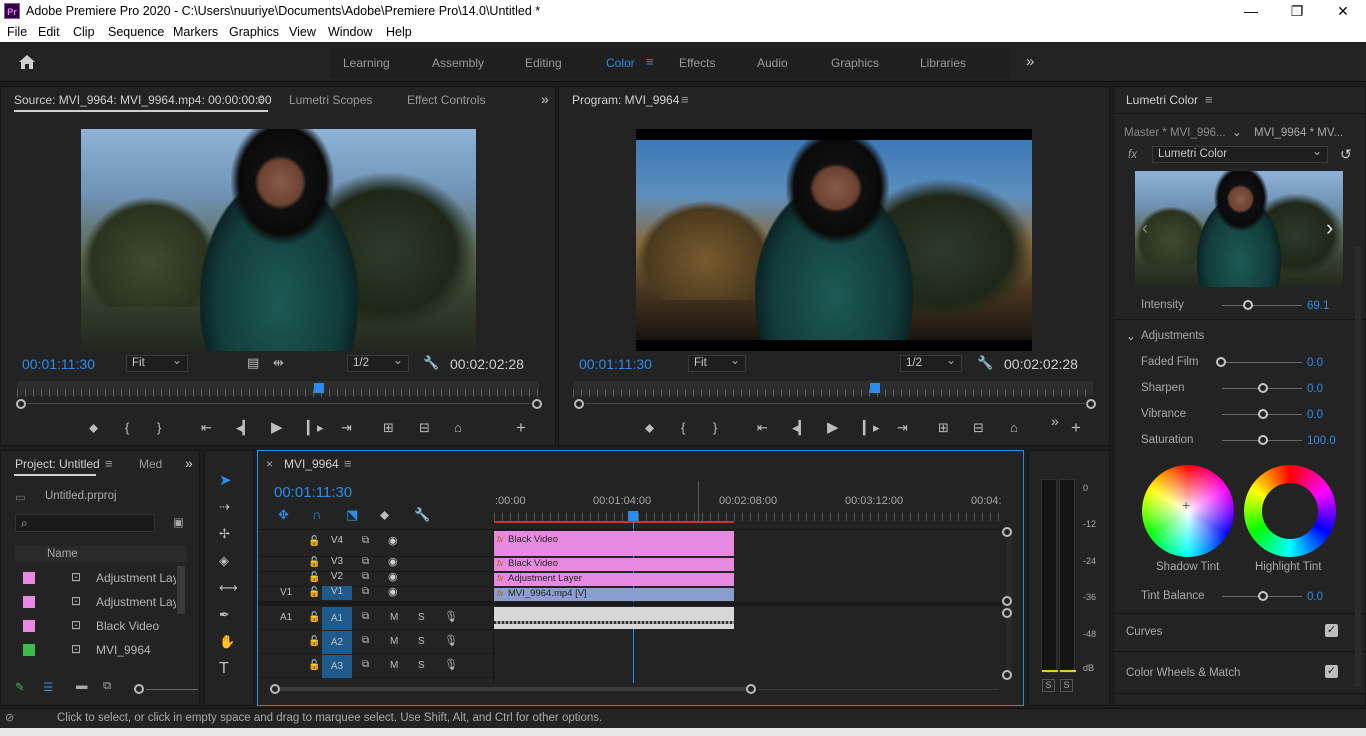 The image size is (1366, 736). Describe the element at coordinates (751, 689) in the screenshot. I see `h-scroll-end-handle` at that location.